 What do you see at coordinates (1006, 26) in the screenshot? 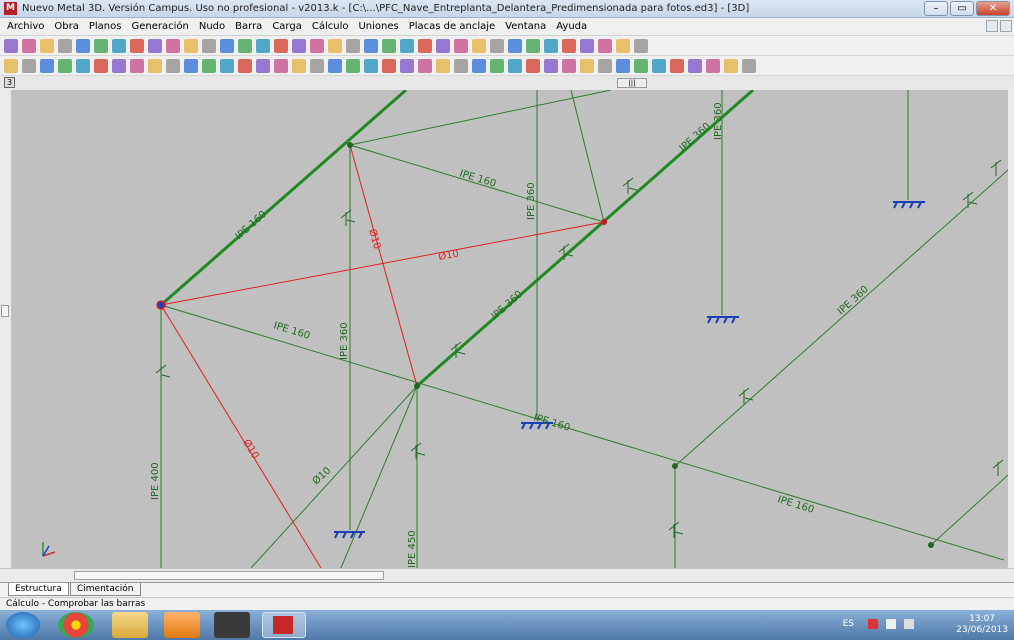
I see `mdi-restore-button` at bounding box center [1006, 26].